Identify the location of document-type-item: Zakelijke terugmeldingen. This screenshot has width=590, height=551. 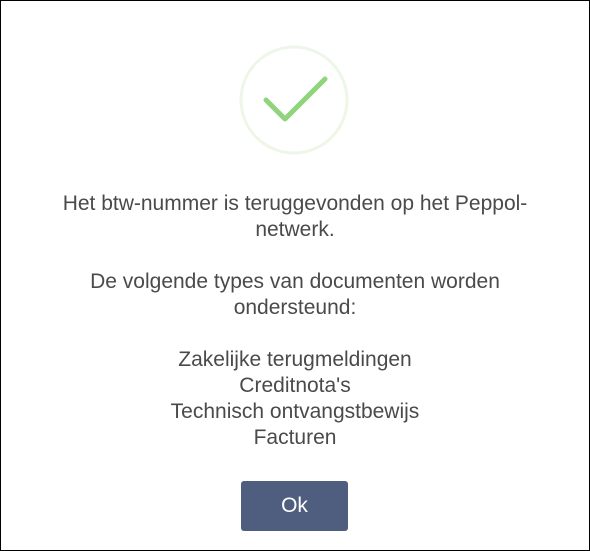
(295, 359).